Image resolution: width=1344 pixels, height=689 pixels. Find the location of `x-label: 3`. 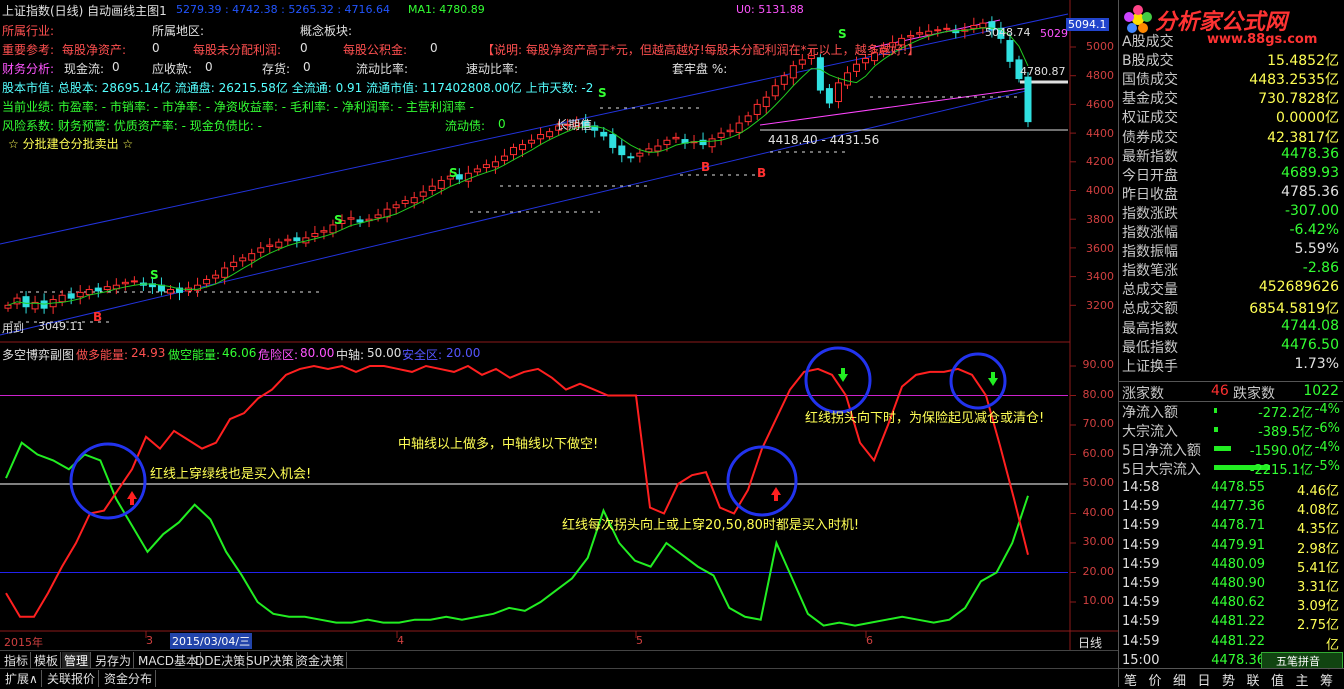

x-label: 3 is located at coordinates (149, 640).